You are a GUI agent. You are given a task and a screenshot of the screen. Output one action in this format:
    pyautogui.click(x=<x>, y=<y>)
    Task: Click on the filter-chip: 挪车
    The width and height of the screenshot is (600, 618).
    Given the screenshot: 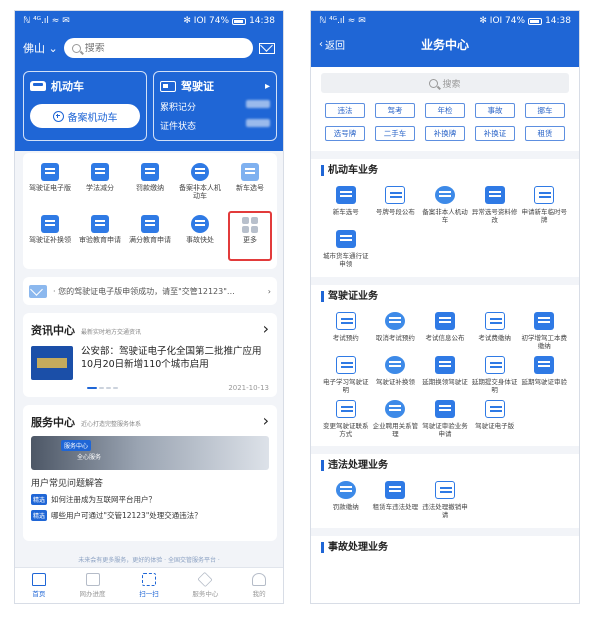 What is the action you would take?
    pyautogui.click(x=545, y=110)
    